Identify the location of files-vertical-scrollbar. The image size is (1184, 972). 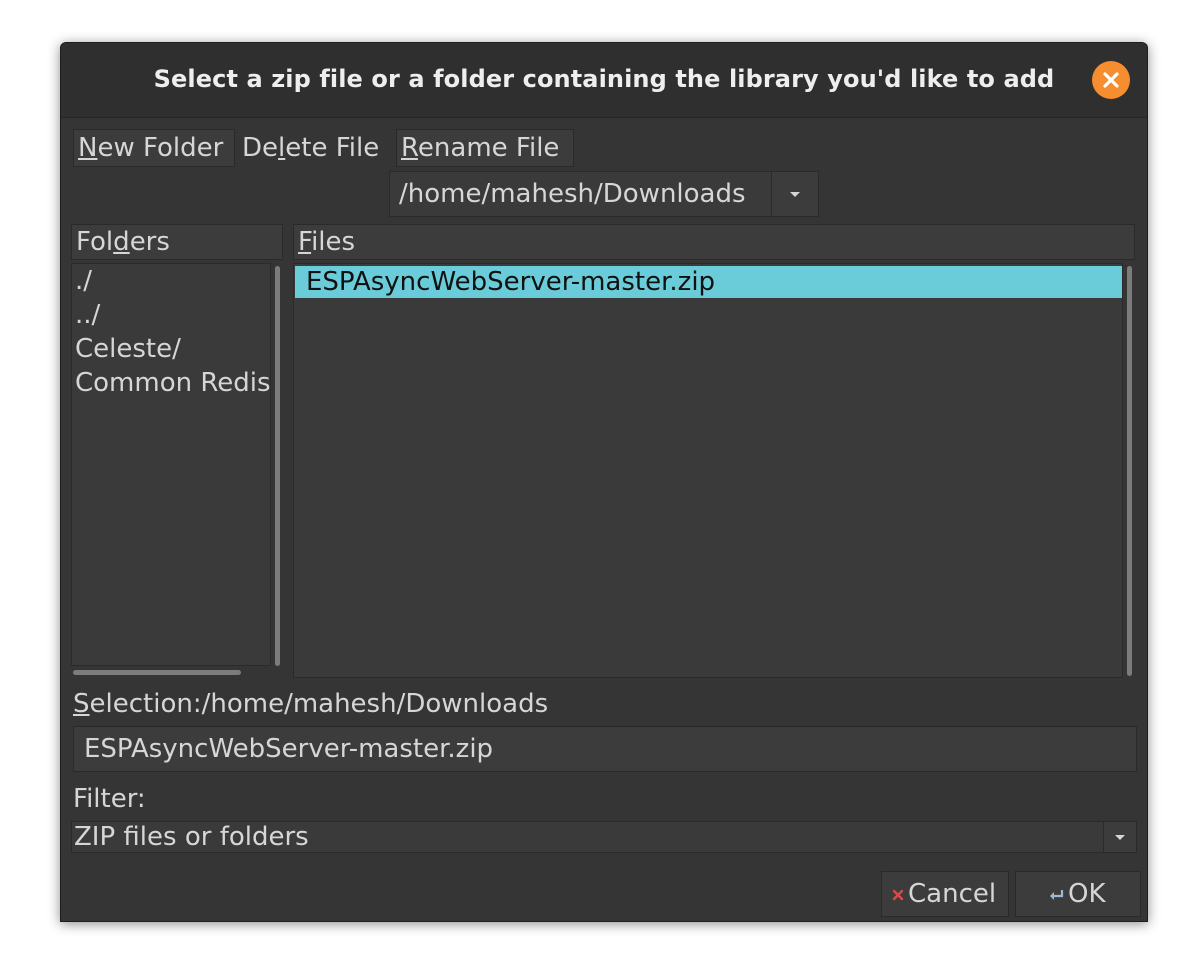
(1129, 471).